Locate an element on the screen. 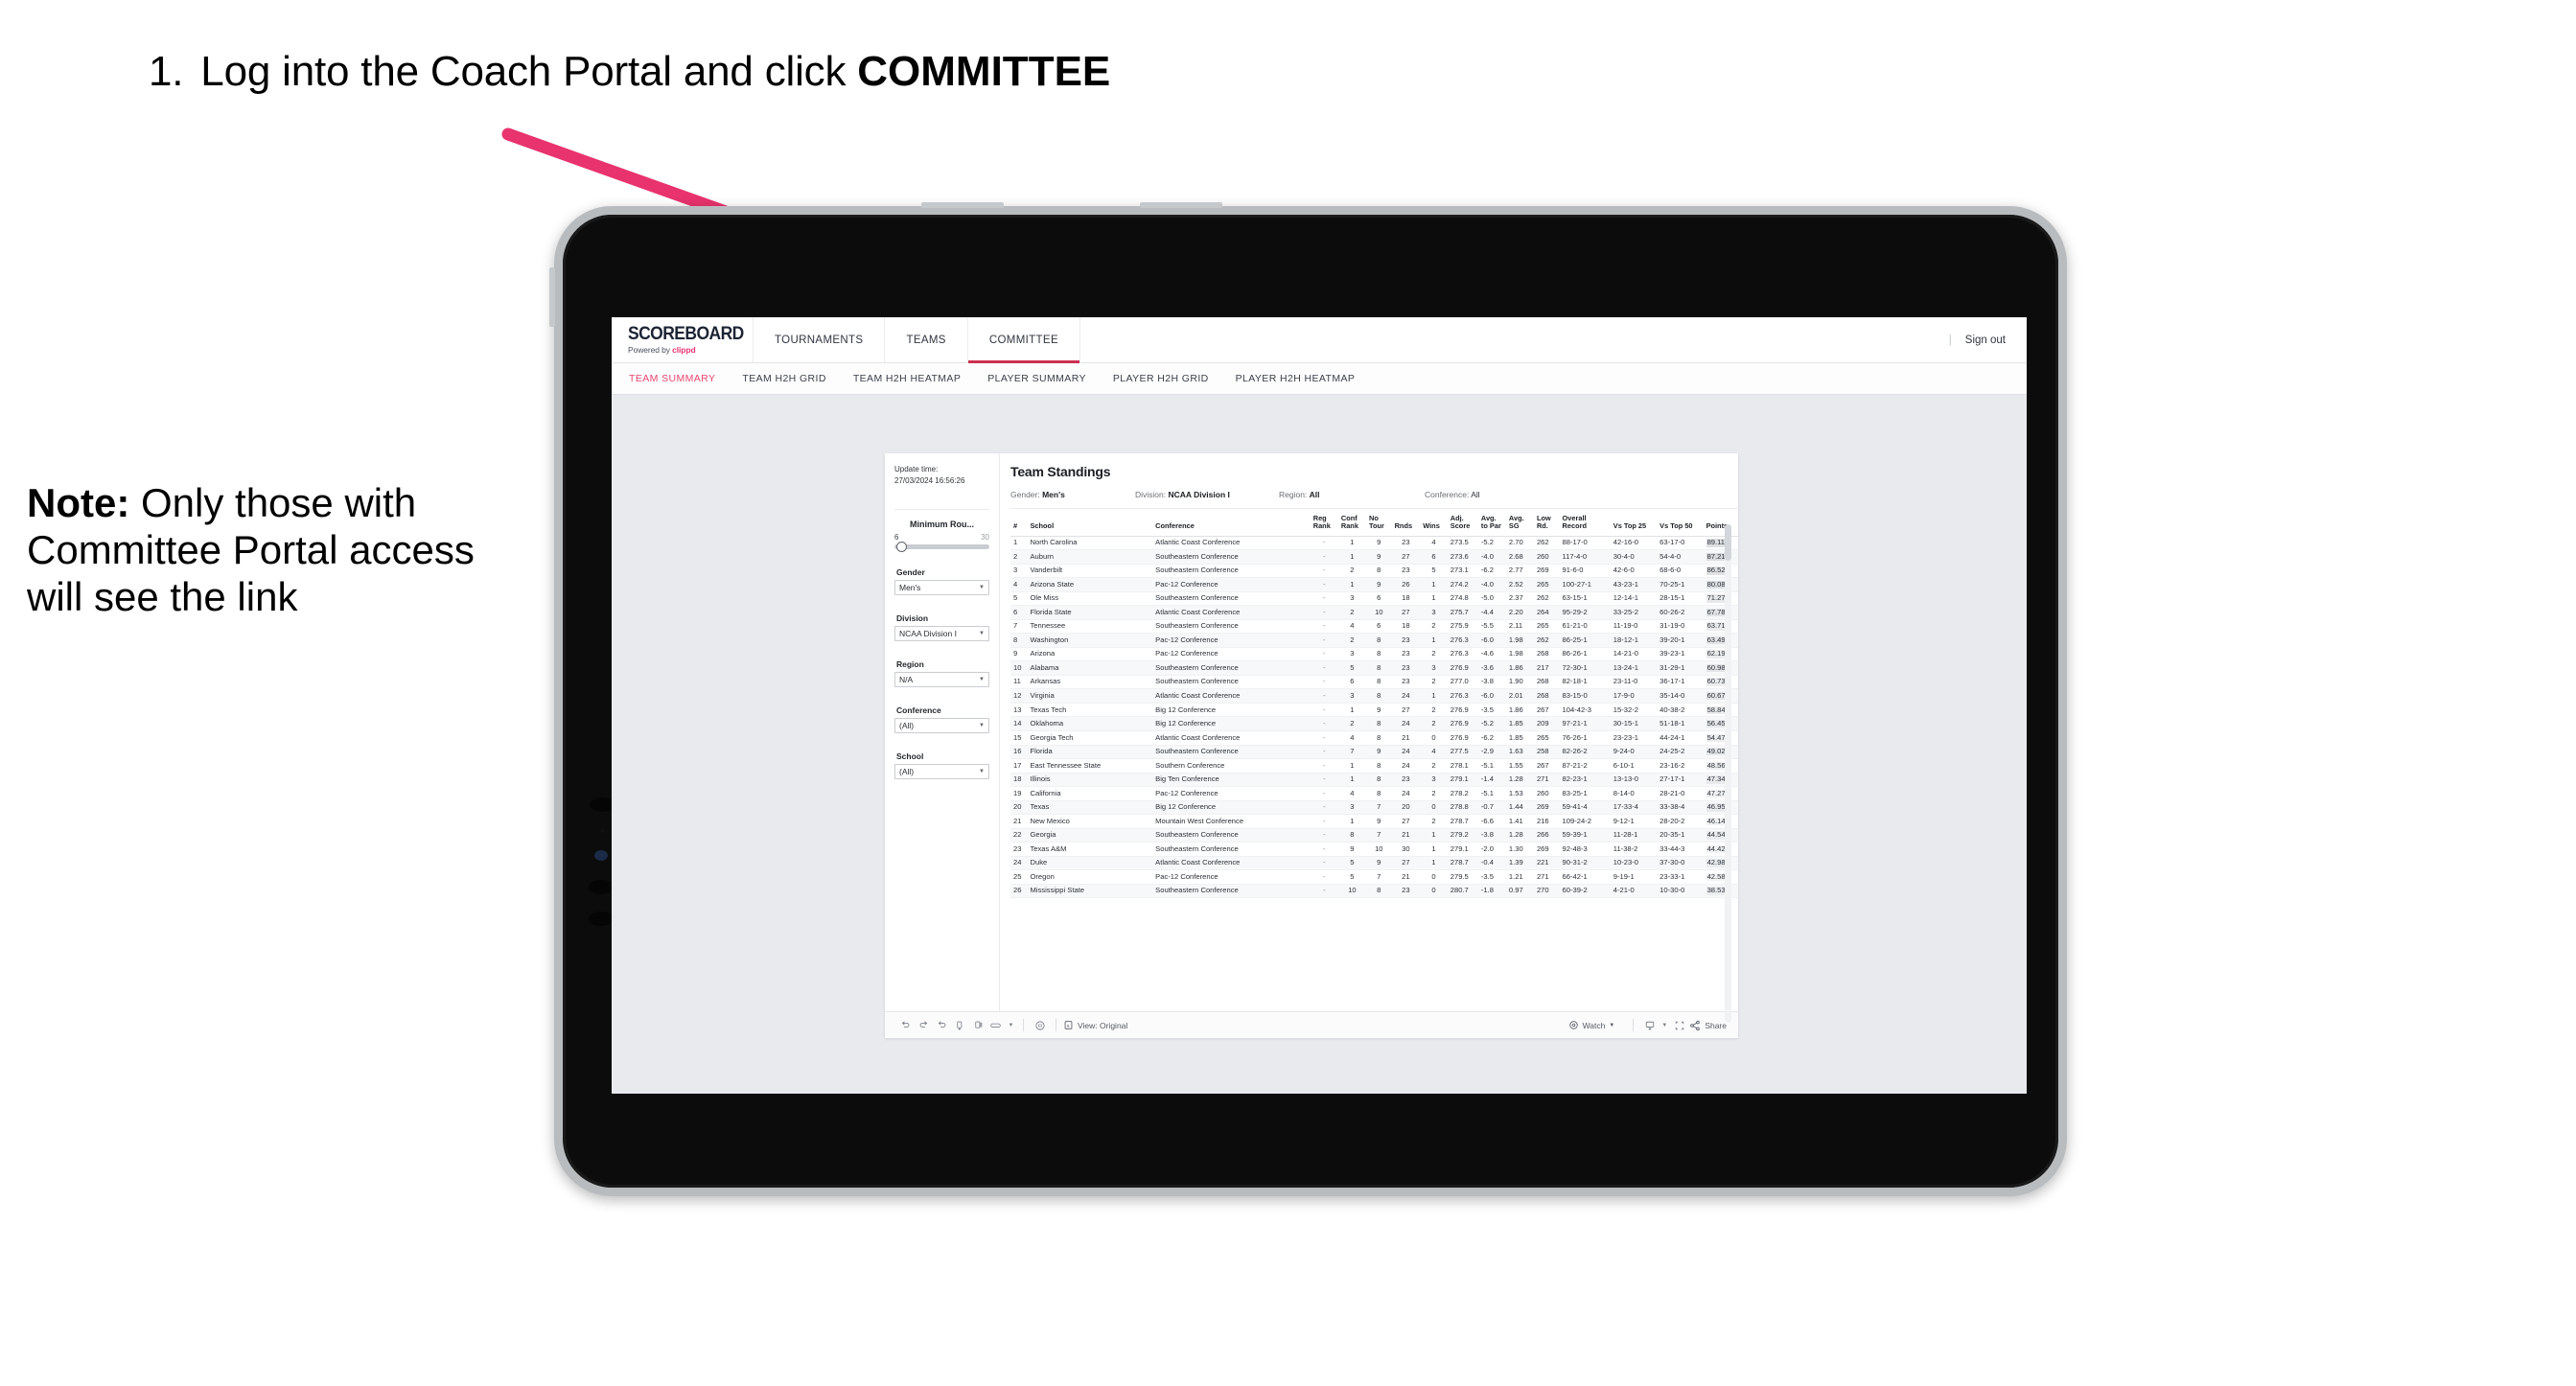 The image size is (2576, 1386). col-avg-to-par: Avg. to Par is located at coordinates (1491, 523).